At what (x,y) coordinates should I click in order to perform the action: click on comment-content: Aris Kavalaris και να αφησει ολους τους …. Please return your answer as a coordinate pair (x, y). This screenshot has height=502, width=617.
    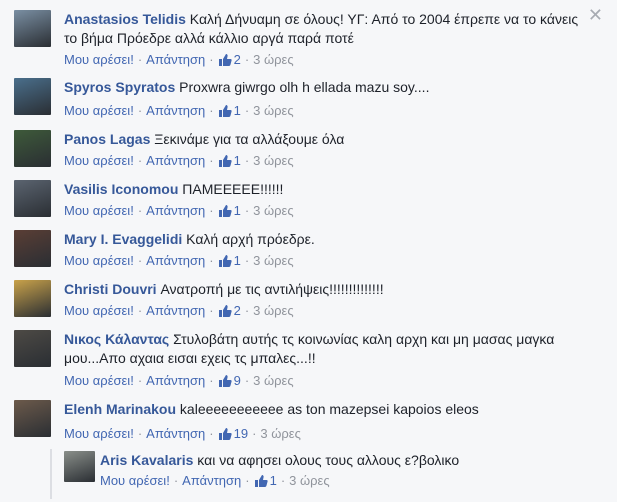
    Looking at the image, I should click on (358, 460).